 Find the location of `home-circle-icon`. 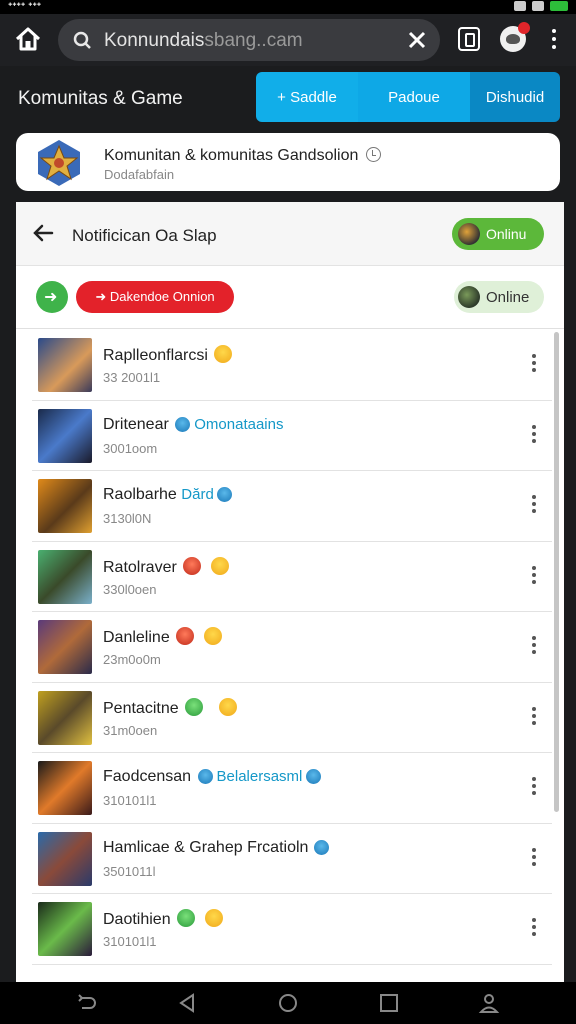

home-circle-icon is located at coordinates (288, 1003).